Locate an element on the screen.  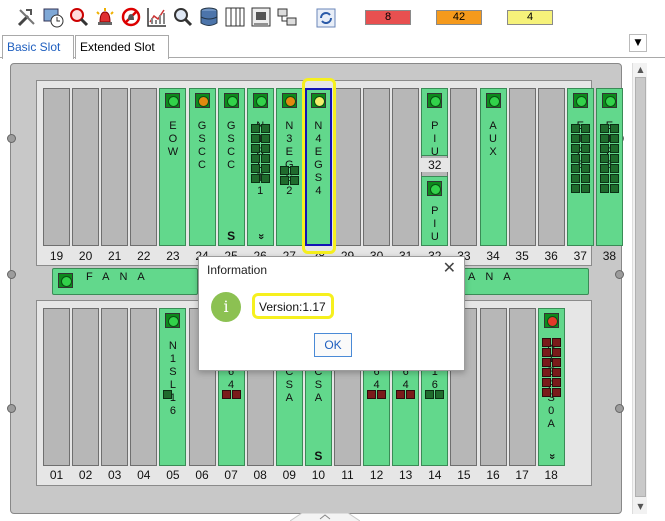
scroll-thumb is located at coordinates (640, 287).